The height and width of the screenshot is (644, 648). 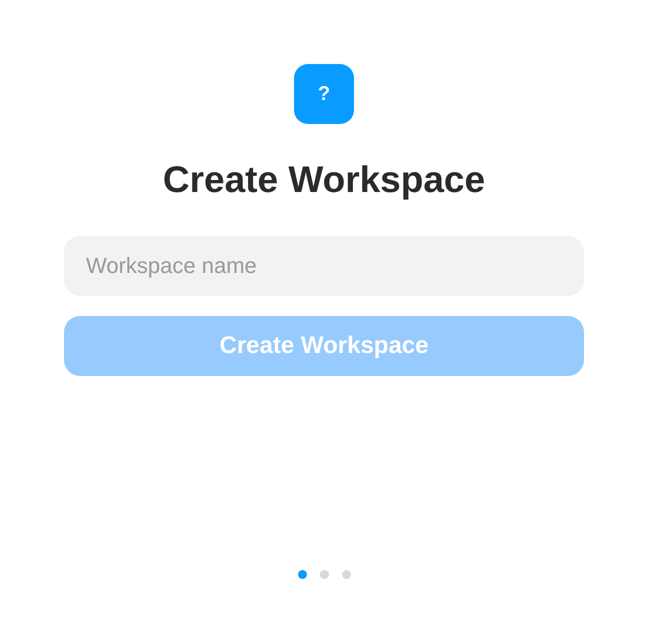 What do you see at coordinates (324, 94) in the screenshot?
I see `logo-badge: ?` at bounding box center [324, 94].